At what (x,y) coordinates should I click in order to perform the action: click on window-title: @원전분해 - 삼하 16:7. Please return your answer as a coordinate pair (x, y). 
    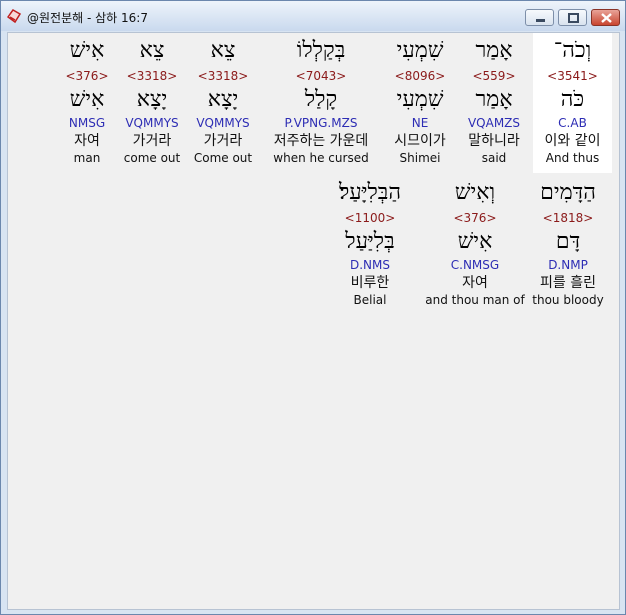
    Looking at the image, I should click on (87, 18).